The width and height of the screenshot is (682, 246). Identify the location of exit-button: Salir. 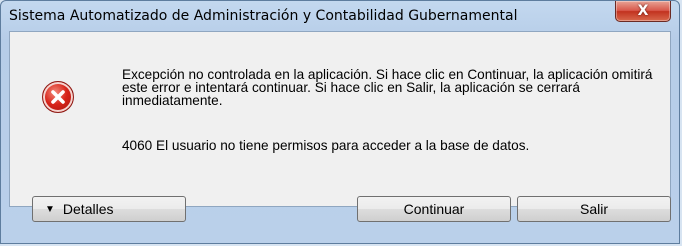
(594, 209).